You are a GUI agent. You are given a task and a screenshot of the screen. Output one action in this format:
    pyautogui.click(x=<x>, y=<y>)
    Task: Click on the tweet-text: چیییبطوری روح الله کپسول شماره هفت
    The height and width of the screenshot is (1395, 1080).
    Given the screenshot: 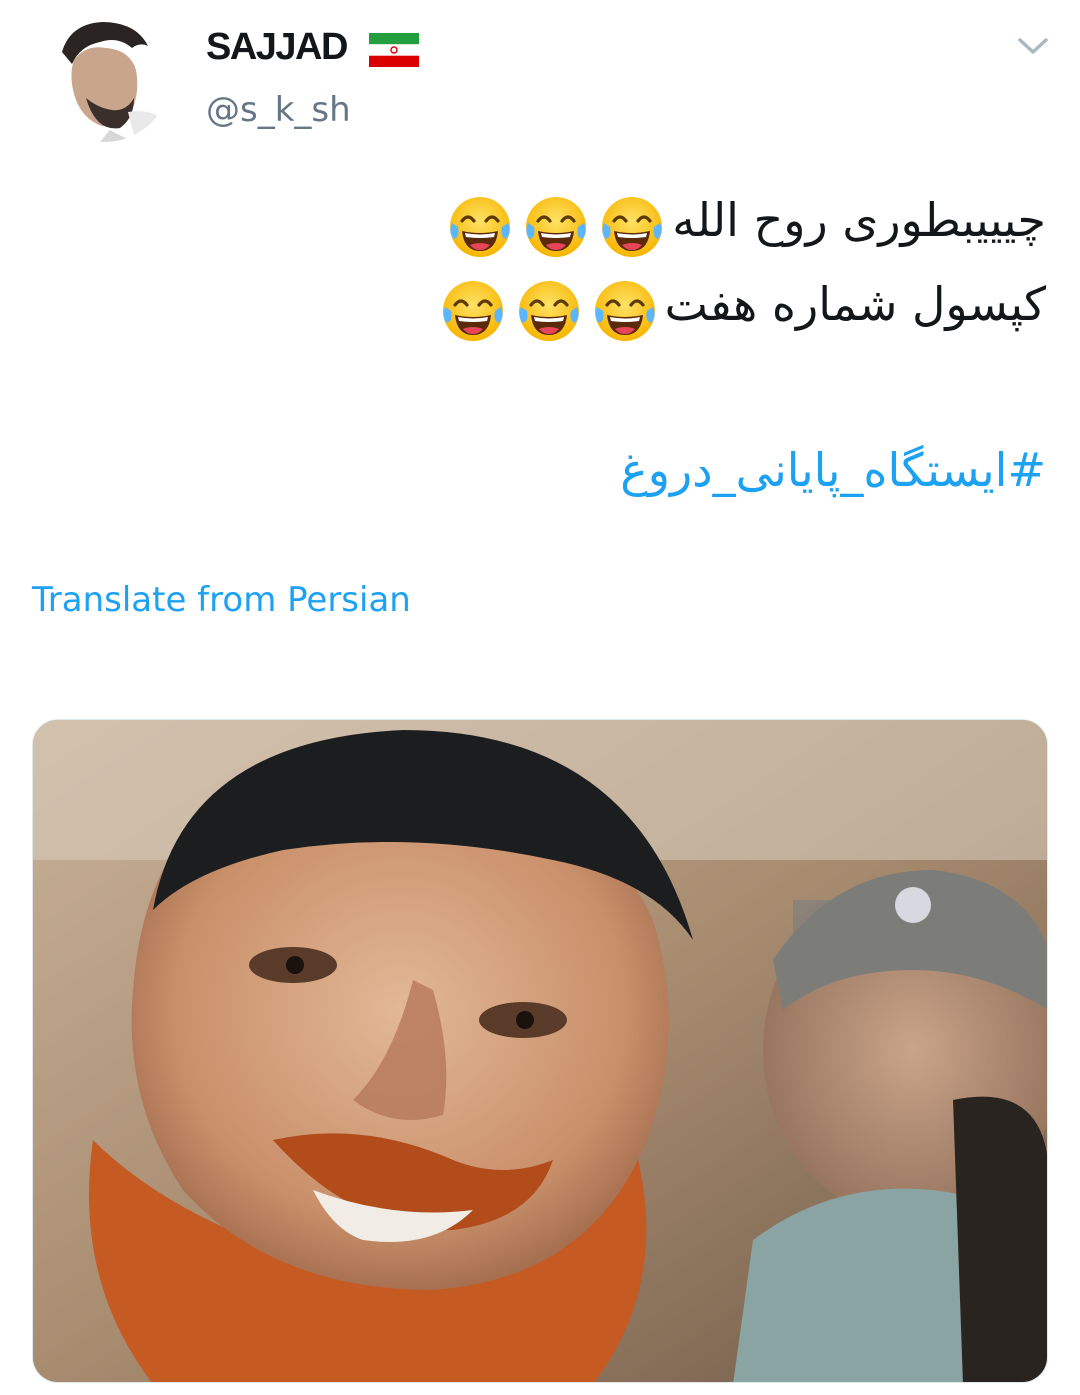 What is the action you would take?
    pyautogui.click(x=546, y=263)
    